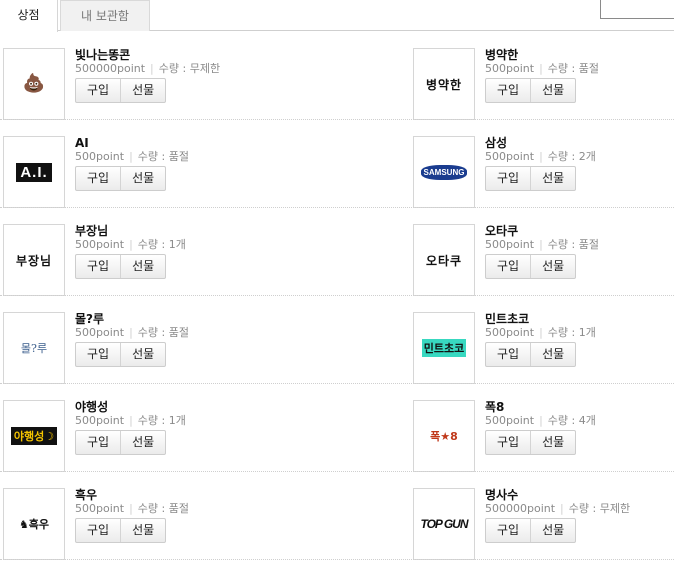 This screenshot has width=674, height=580. Describe the element at coordinates (105, 15) in the screenshot. I see `tab-my-storage: 내 보관함` at that location.